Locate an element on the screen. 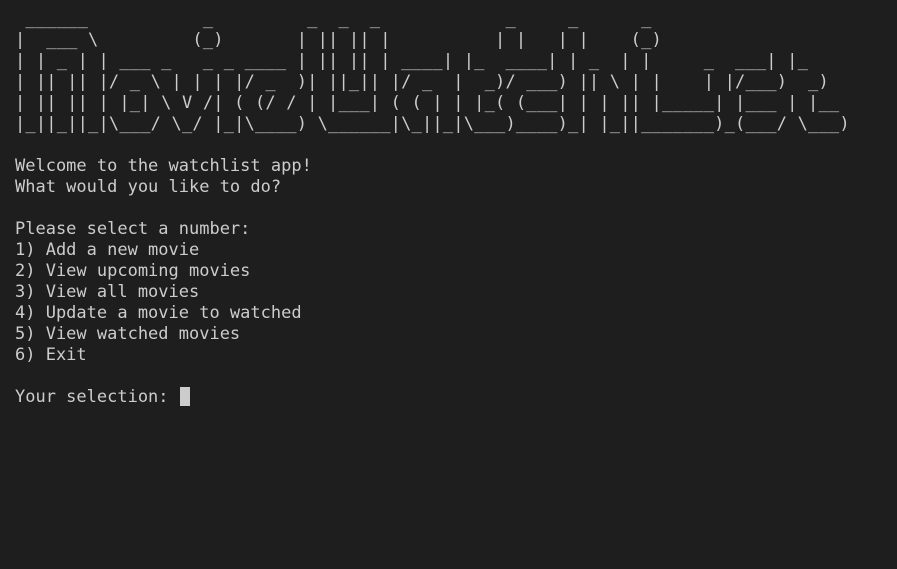  selection-label: Your selection: is located at coordinates (97, 397).